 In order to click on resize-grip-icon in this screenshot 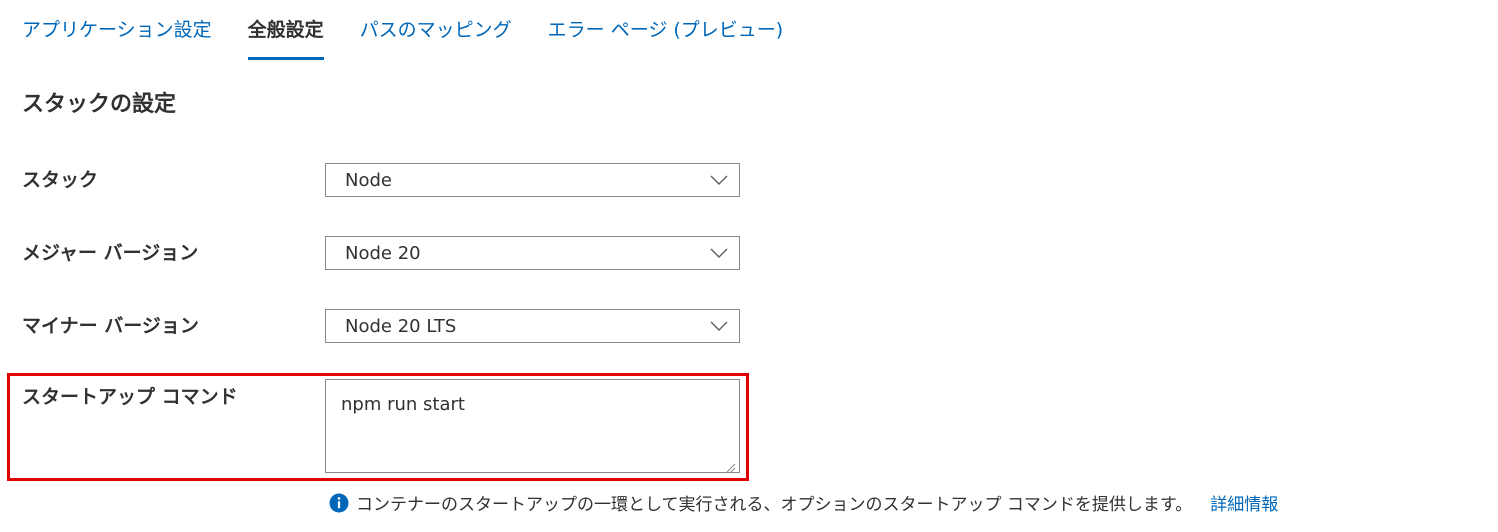, I will do `click(730, 465)`.